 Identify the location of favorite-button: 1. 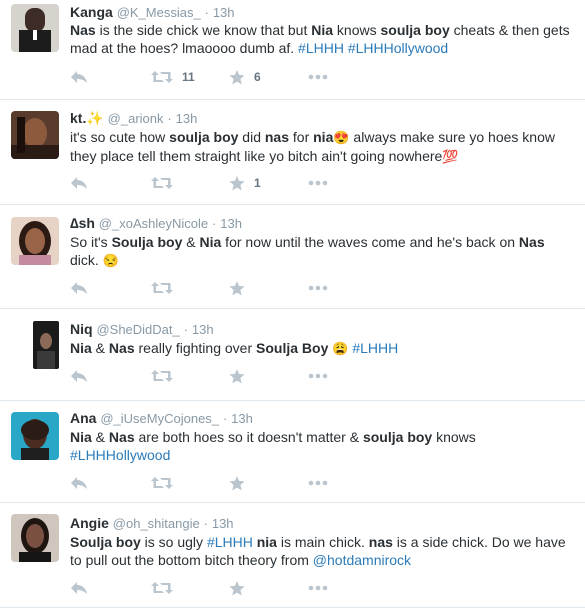
(268, 183).